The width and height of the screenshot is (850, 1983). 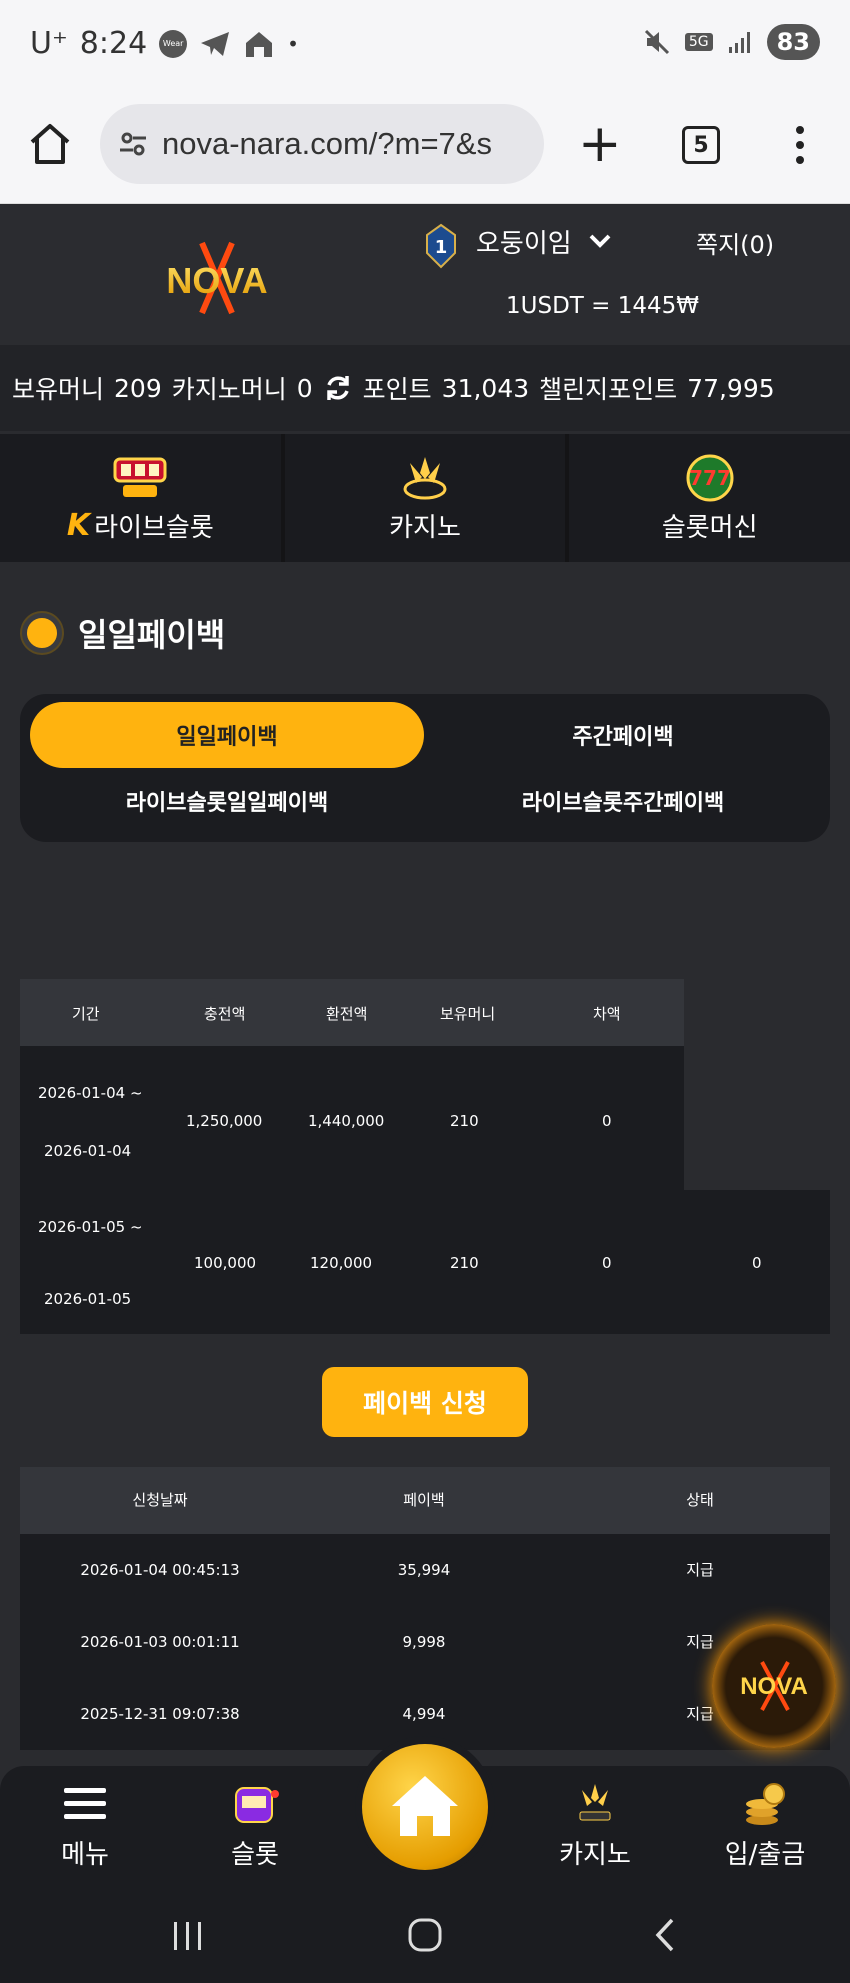 I want to click on apply-date: 2026-01-03 00:01:11, so click(x=160, y=1642).